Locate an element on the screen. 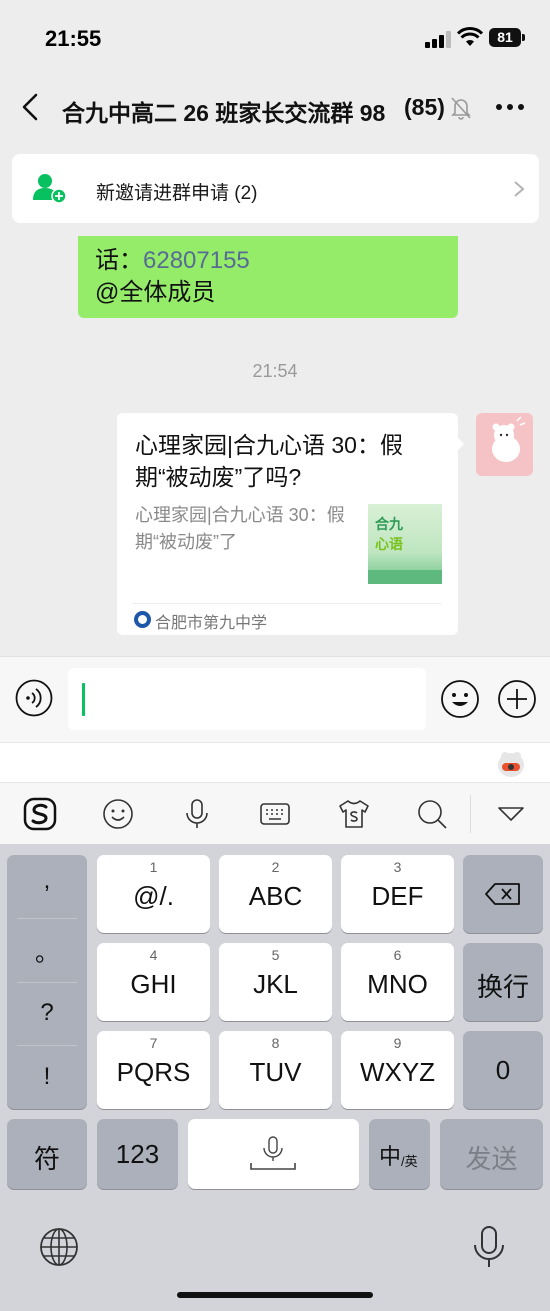  article-thumbnail: 合九 心语 is located at coordinates (405, 544).